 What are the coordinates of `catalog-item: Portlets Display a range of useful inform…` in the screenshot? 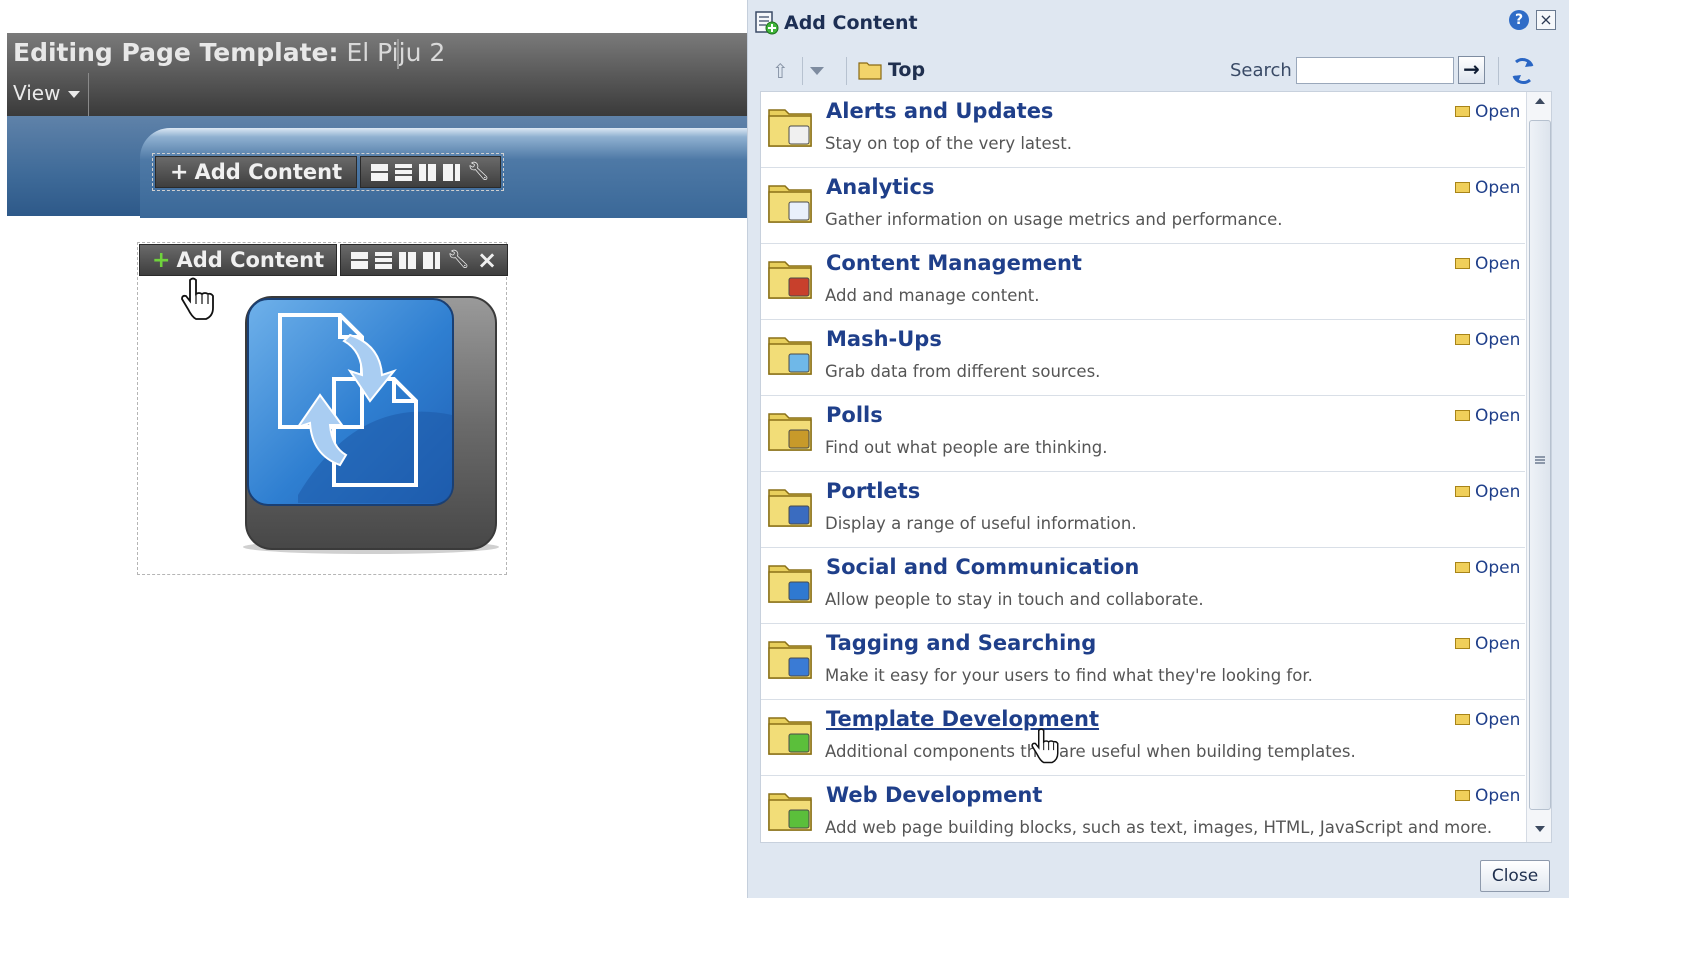 It's located at (1143, 510).